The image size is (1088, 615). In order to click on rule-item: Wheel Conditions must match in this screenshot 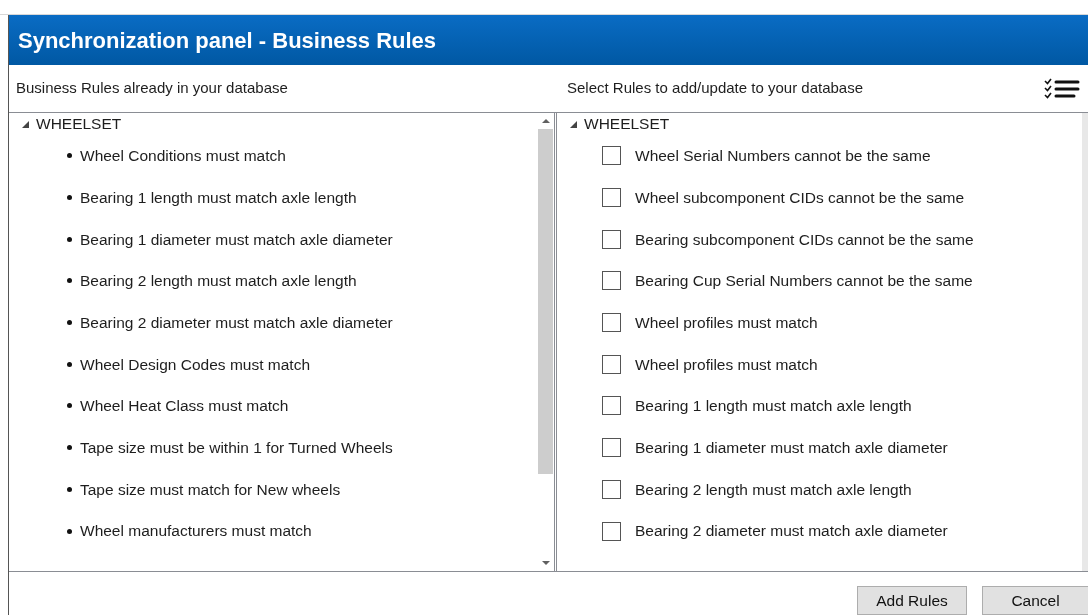, I will do `click(183, 156)`.